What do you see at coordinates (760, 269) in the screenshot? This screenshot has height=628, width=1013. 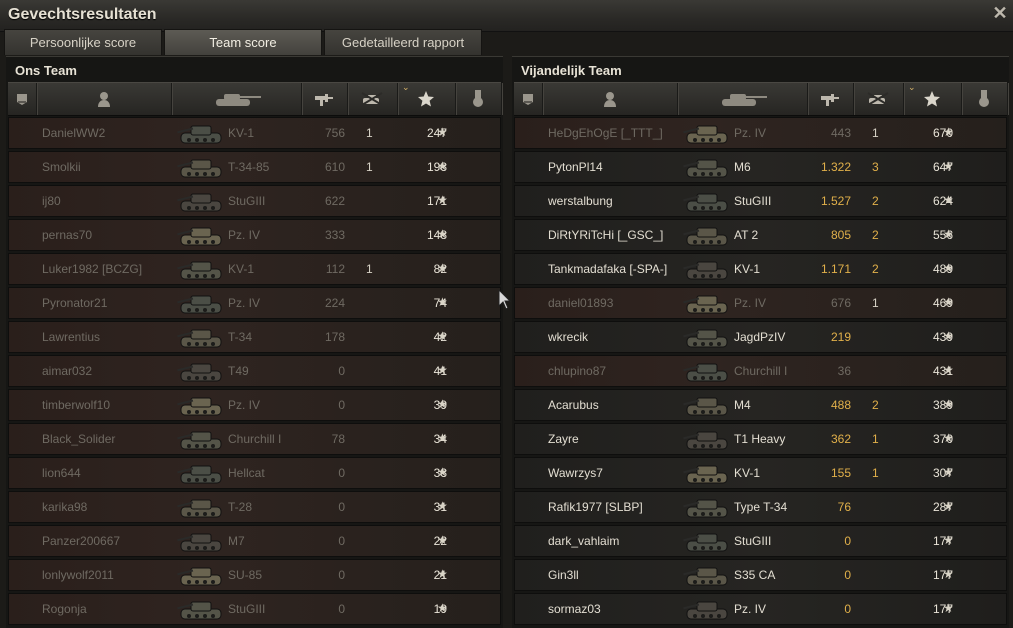 I see `table-row: Tankmadafaka [-SPA-] KV-1 1.171 2 489 ★` at bounding box center [760, 269].